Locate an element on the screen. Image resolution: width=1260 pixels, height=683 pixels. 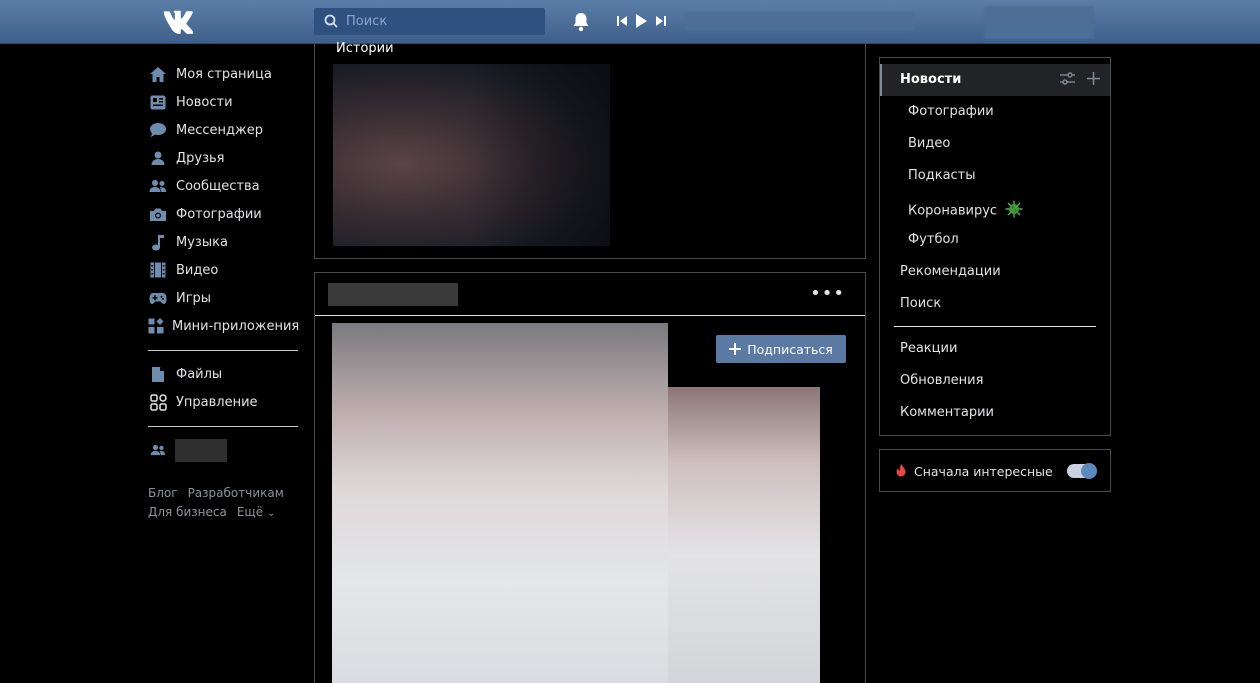
play-icon is located at coordinates (641, 23).